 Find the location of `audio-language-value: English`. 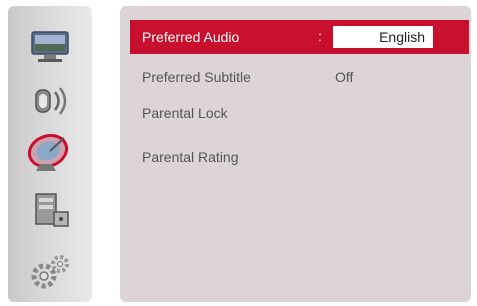

audio-language-value: English is located at coordinates (383, 37).